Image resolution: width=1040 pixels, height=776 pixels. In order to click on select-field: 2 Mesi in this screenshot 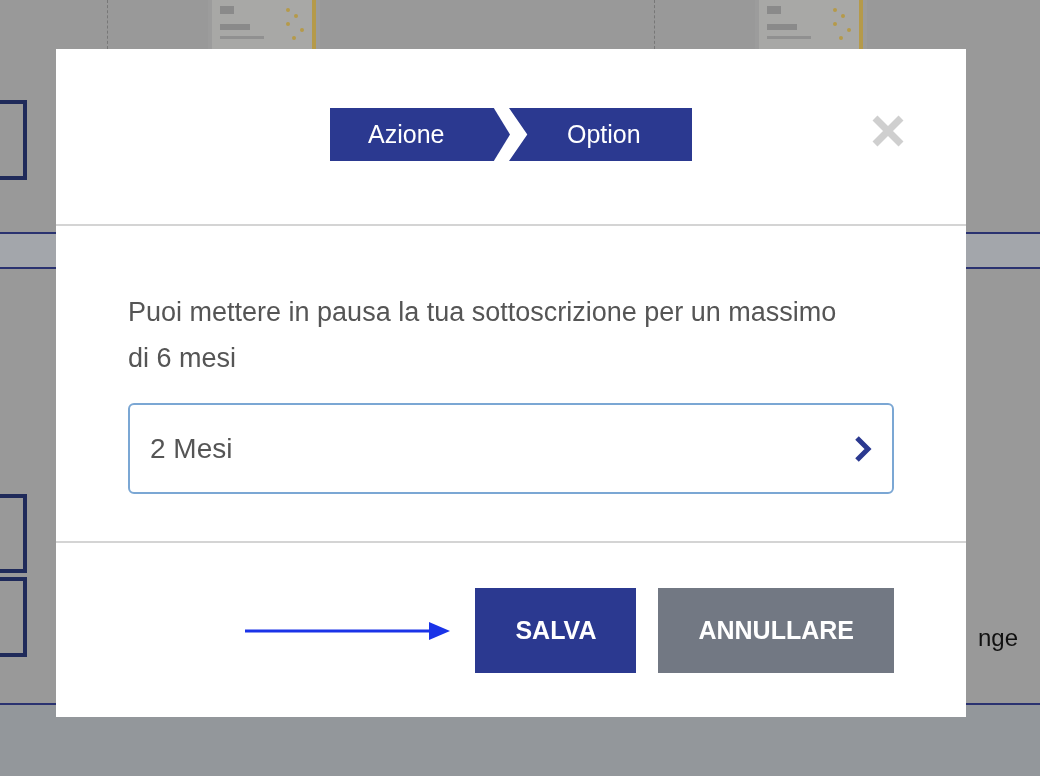, I will do `click(511, 448)`.